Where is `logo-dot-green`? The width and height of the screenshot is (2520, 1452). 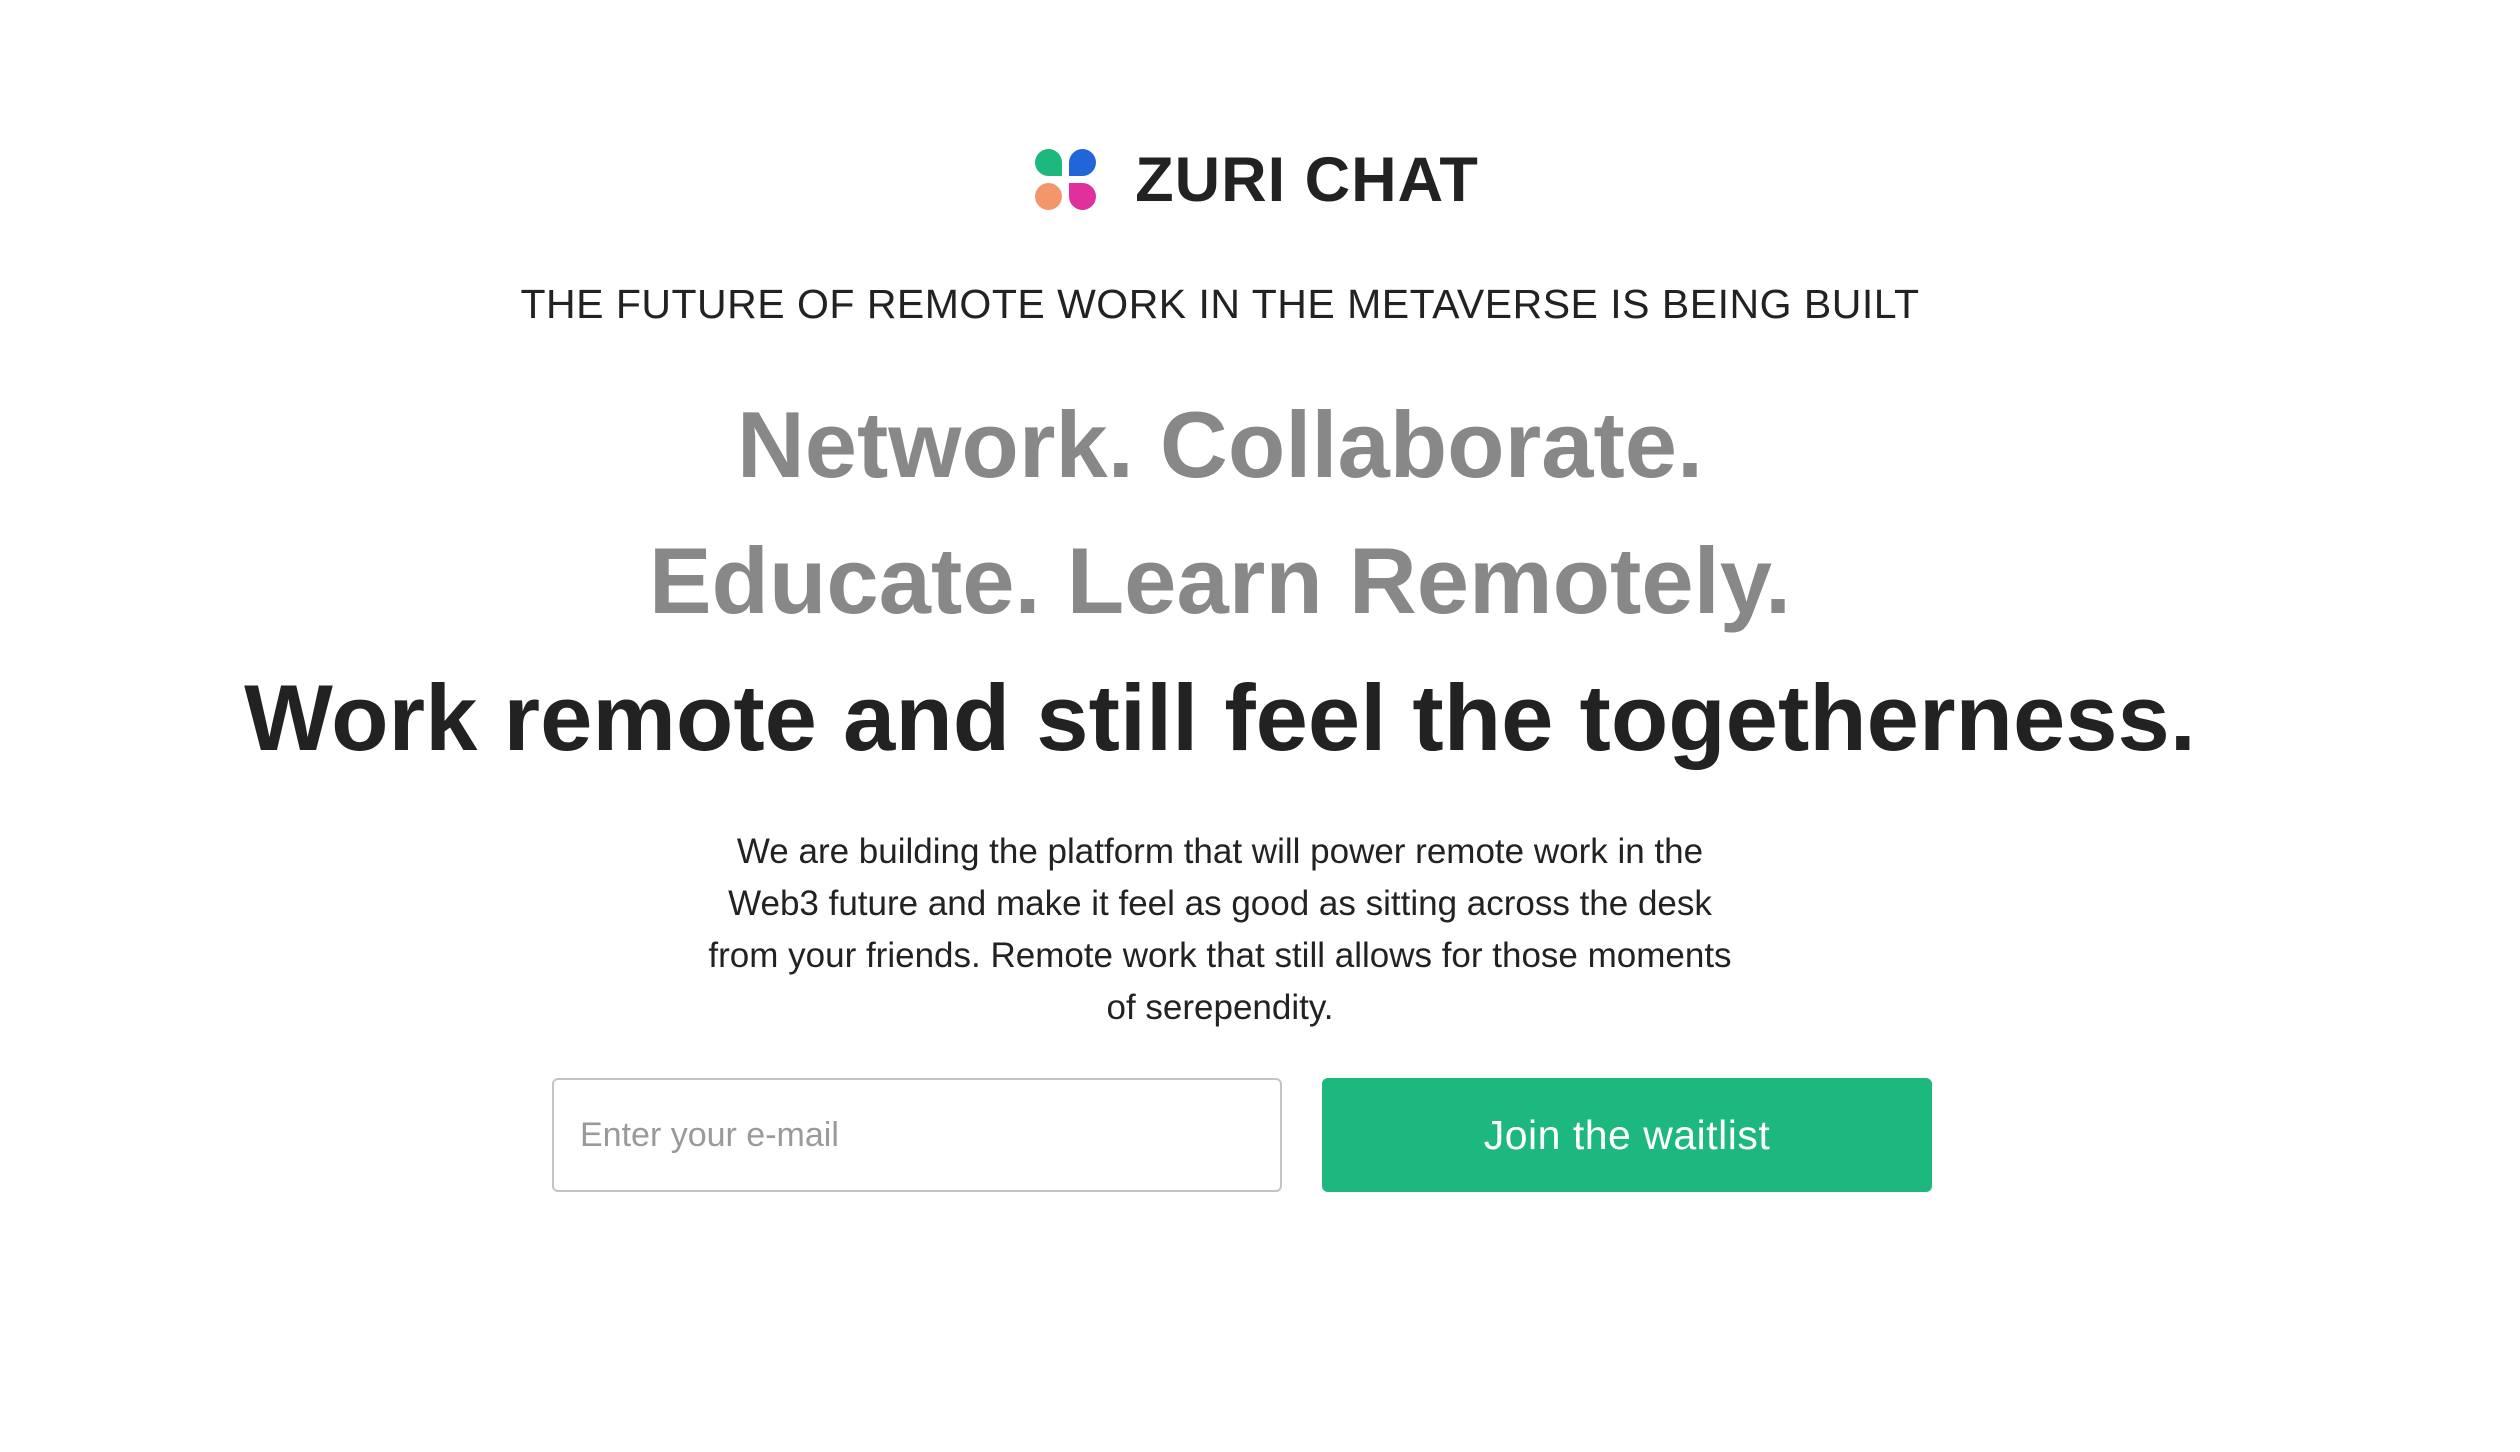 logo-dot-green is located at coordinates (1049, 162).